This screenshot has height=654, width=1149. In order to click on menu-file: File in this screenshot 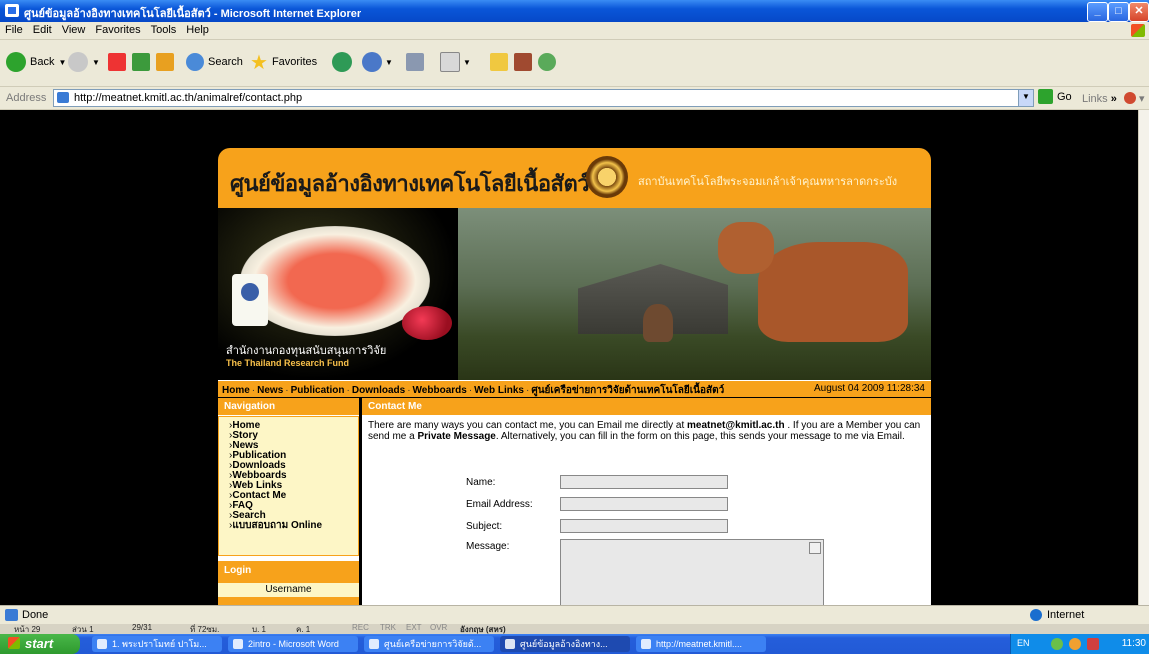, I will do `click(14, 29)`.